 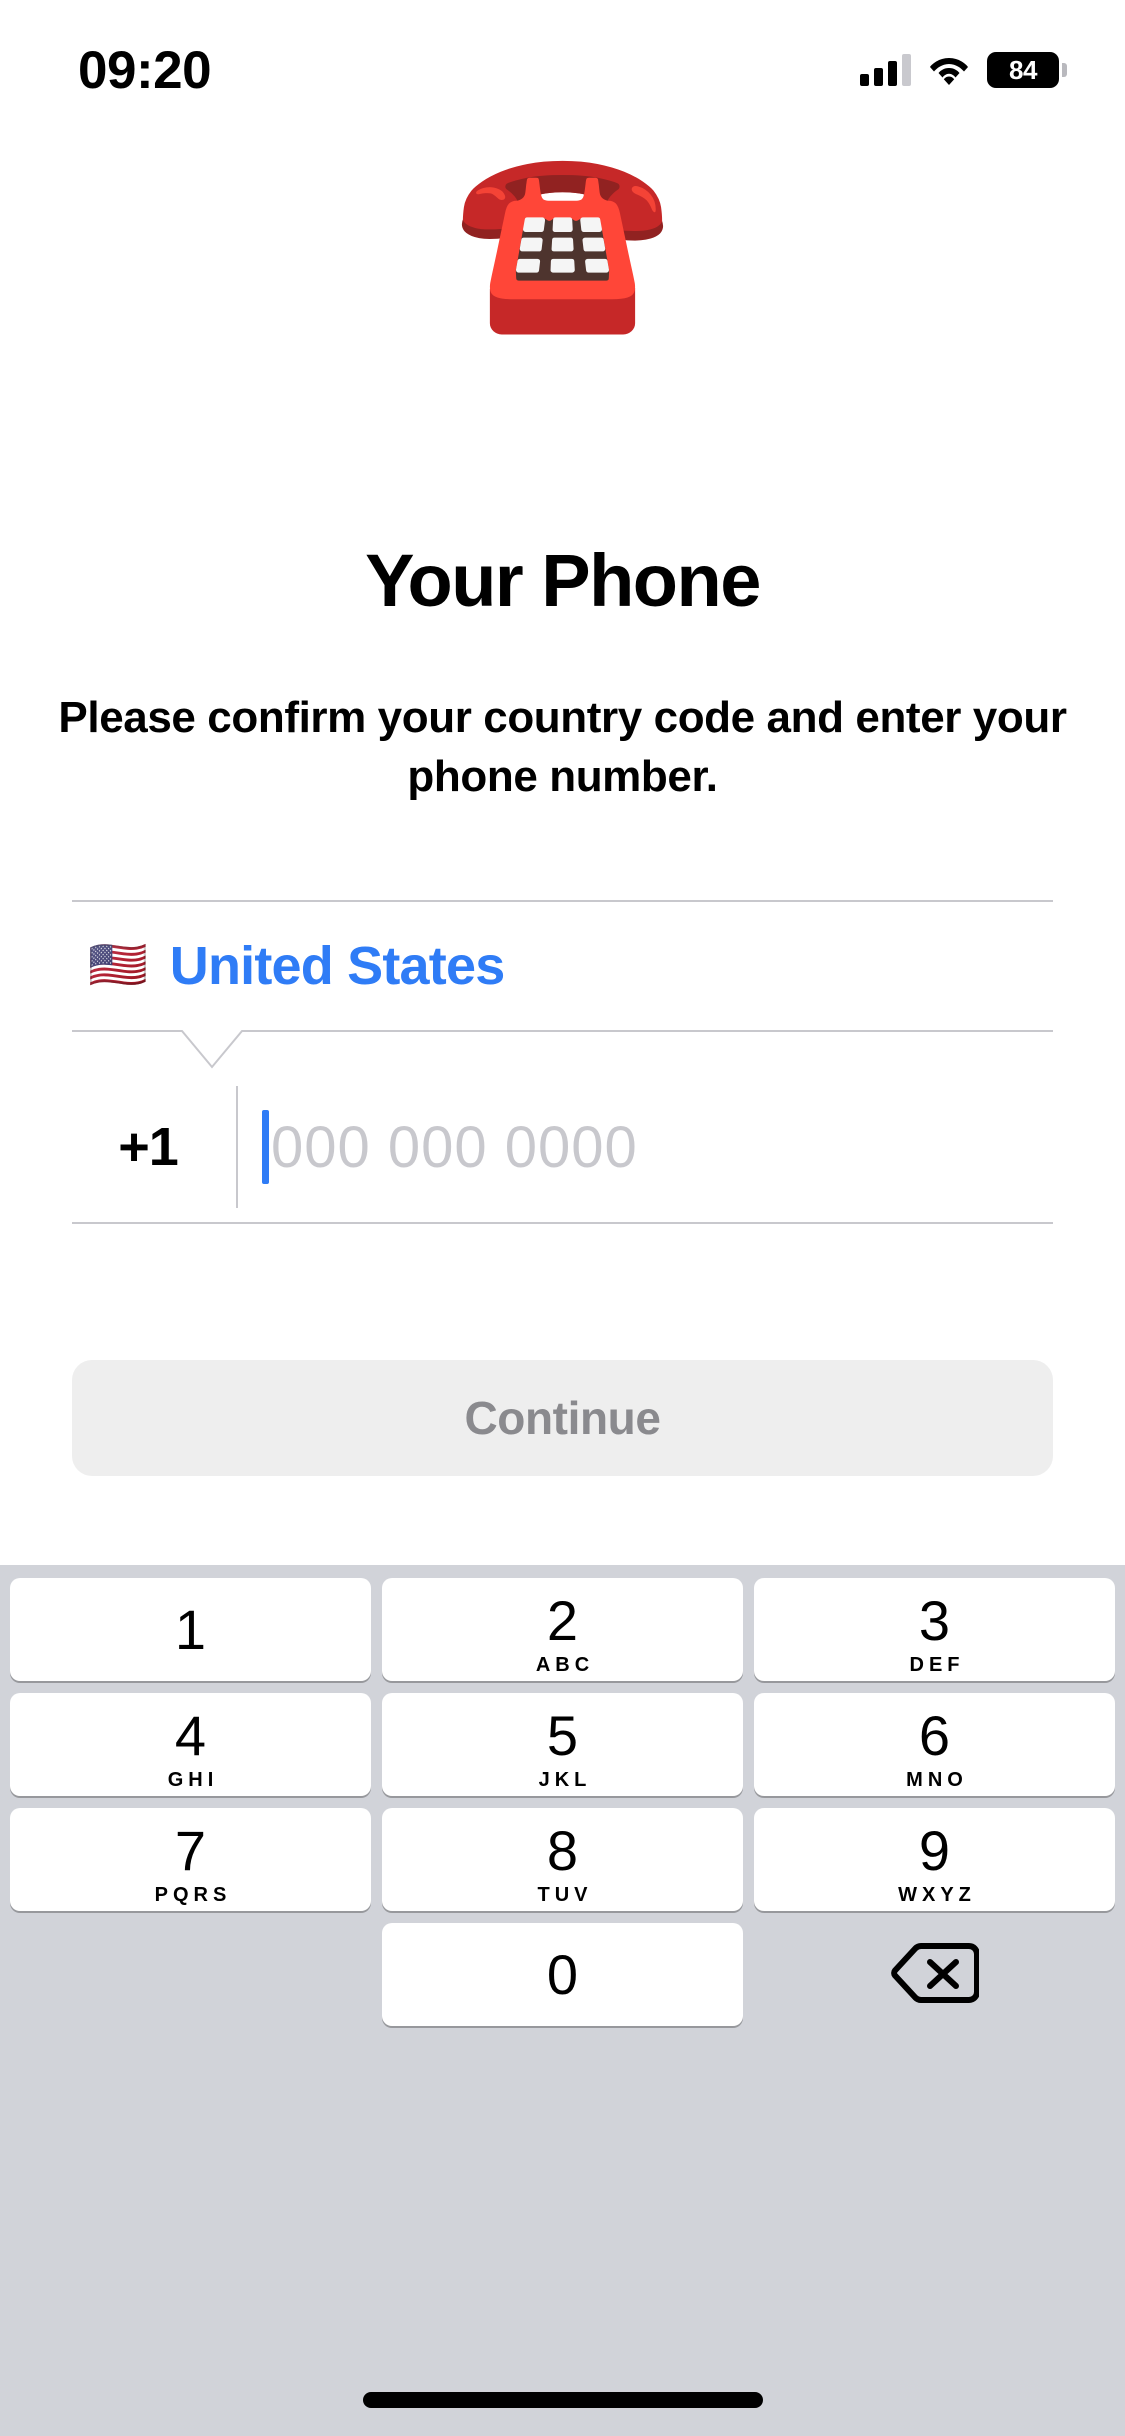 What do you see at coordinates (145, 70) in the screenshot?
I see `status-bar-time: 09:20` at bounding box center [145, 70].